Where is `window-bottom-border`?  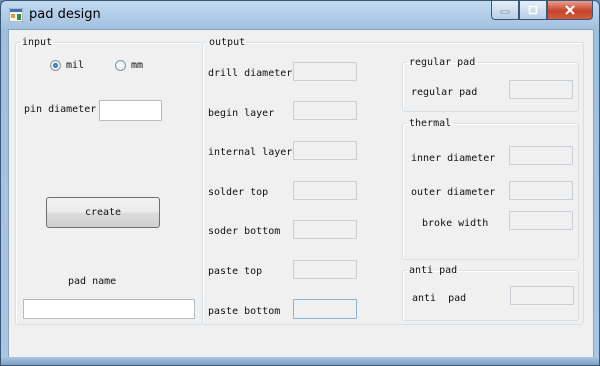
window-bottom-border is located at coordinates (300, 361).